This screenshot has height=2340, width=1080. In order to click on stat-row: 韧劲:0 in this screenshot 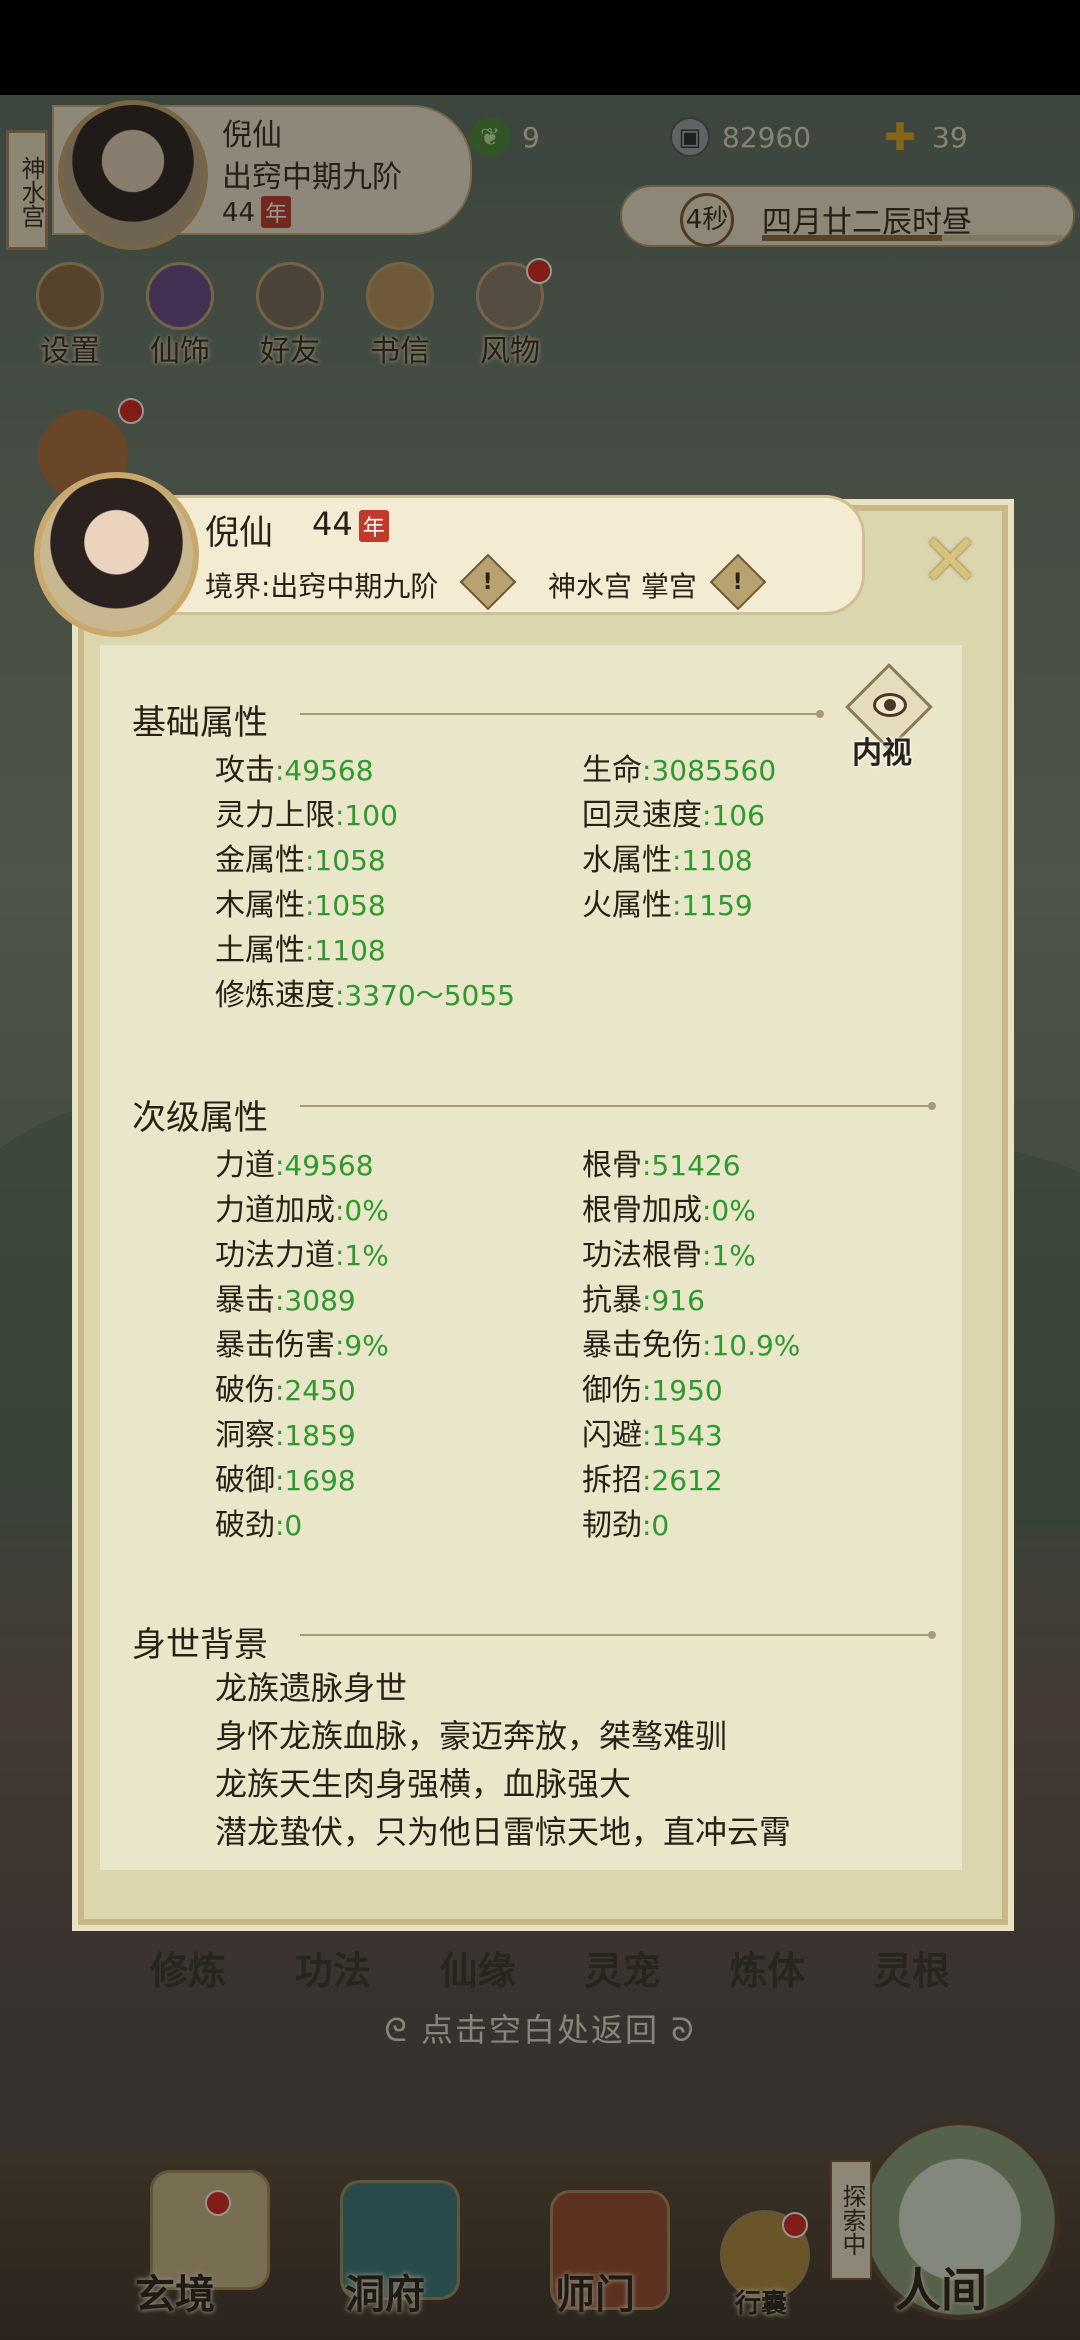, I will do `click(626, 1525)`.